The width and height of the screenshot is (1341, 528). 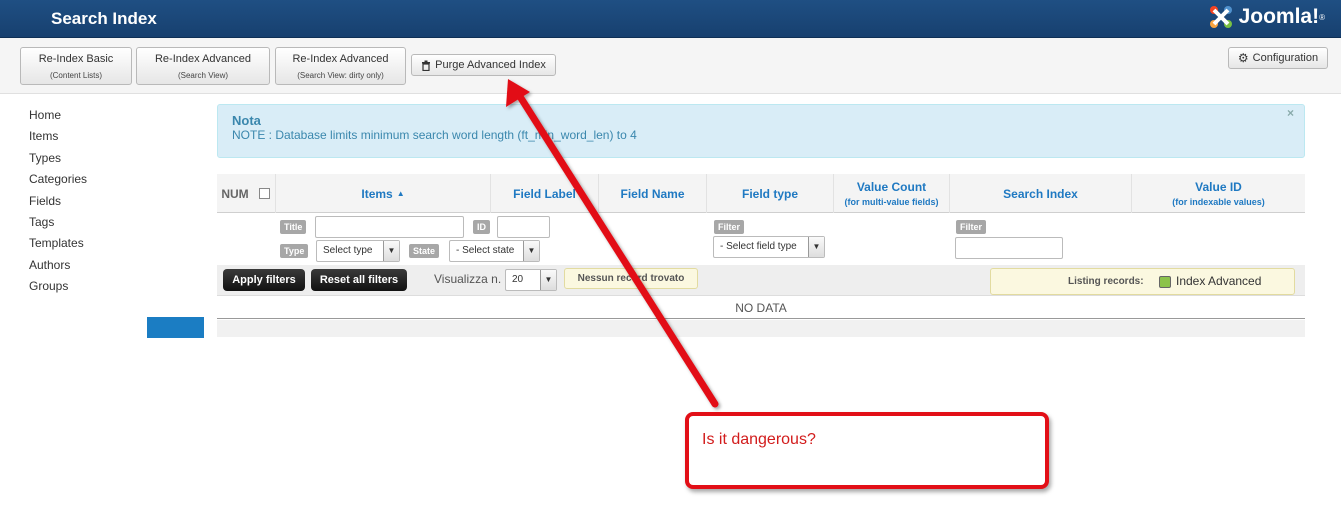 What do you see at coordinates (759, 439) in the screenshot?
I see `annotation-text: Is it dangerous?` at bounding box center [759, 439].